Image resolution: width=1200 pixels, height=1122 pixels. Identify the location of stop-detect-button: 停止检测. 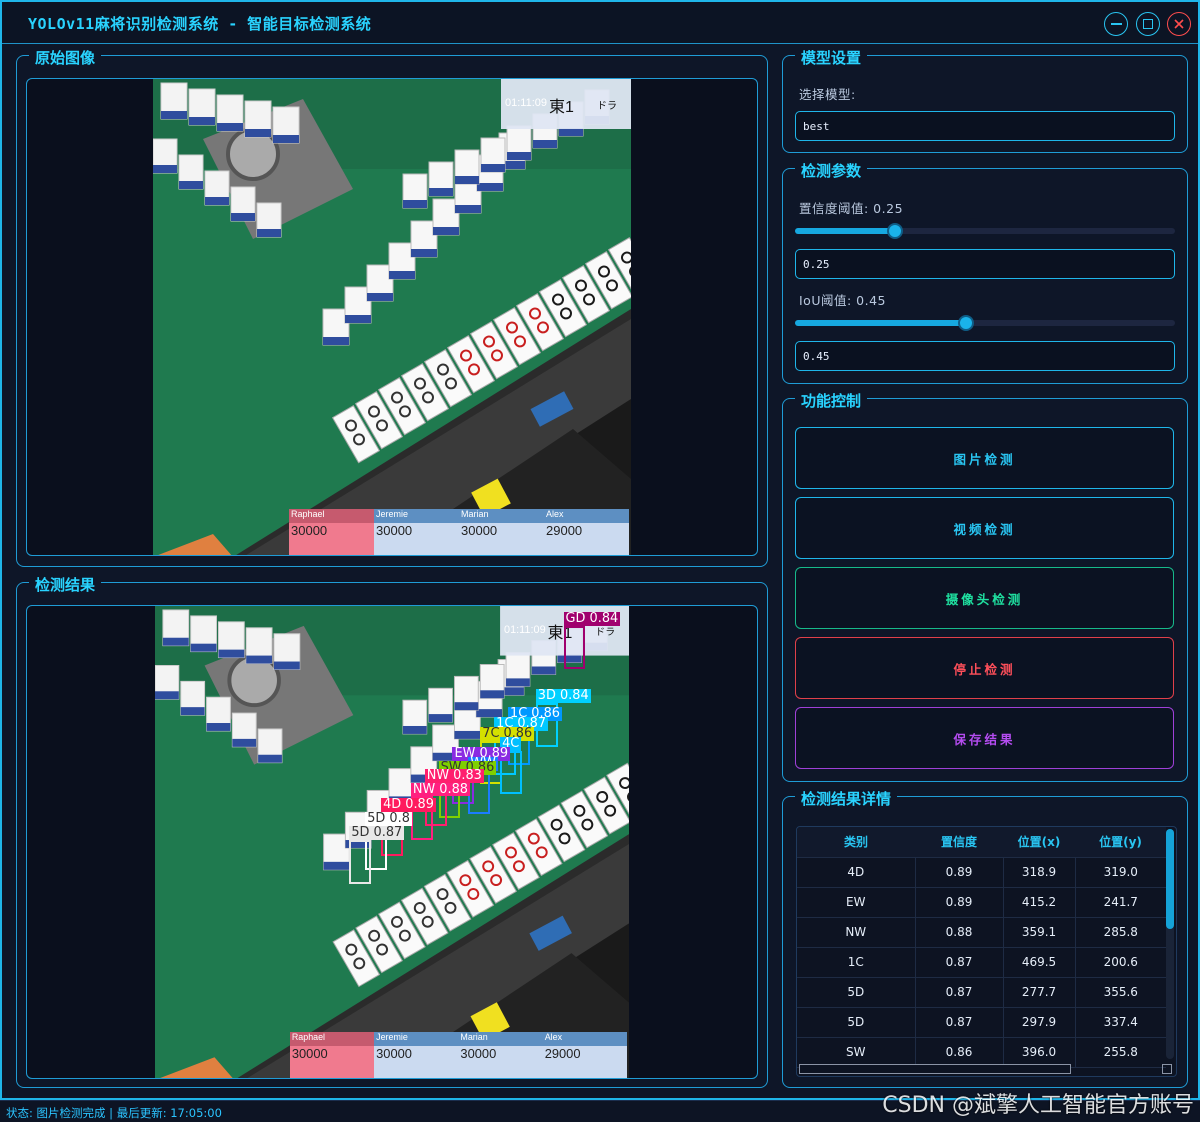
(984, 668).